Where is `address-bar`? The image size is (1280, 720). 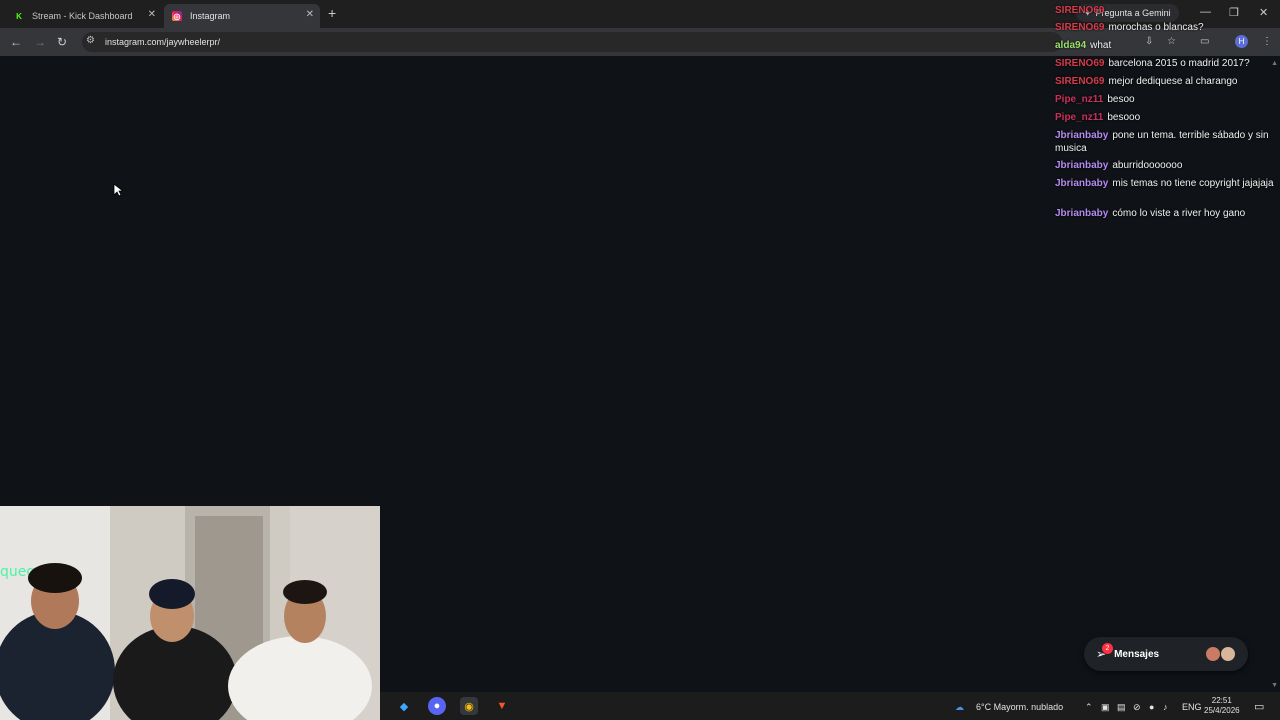 address-bar is located at coordinates (572, 42).